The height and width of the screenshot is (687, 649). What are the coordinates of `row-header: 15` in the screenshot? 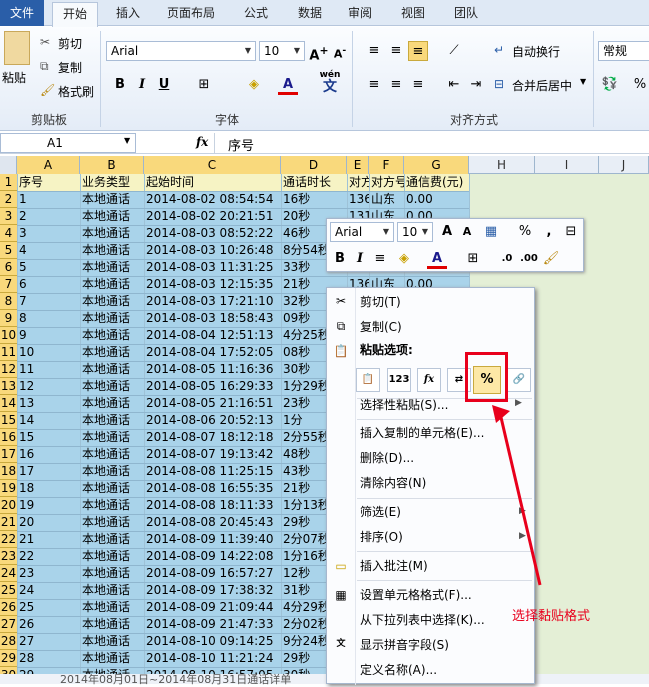 It's located at (8, 420).